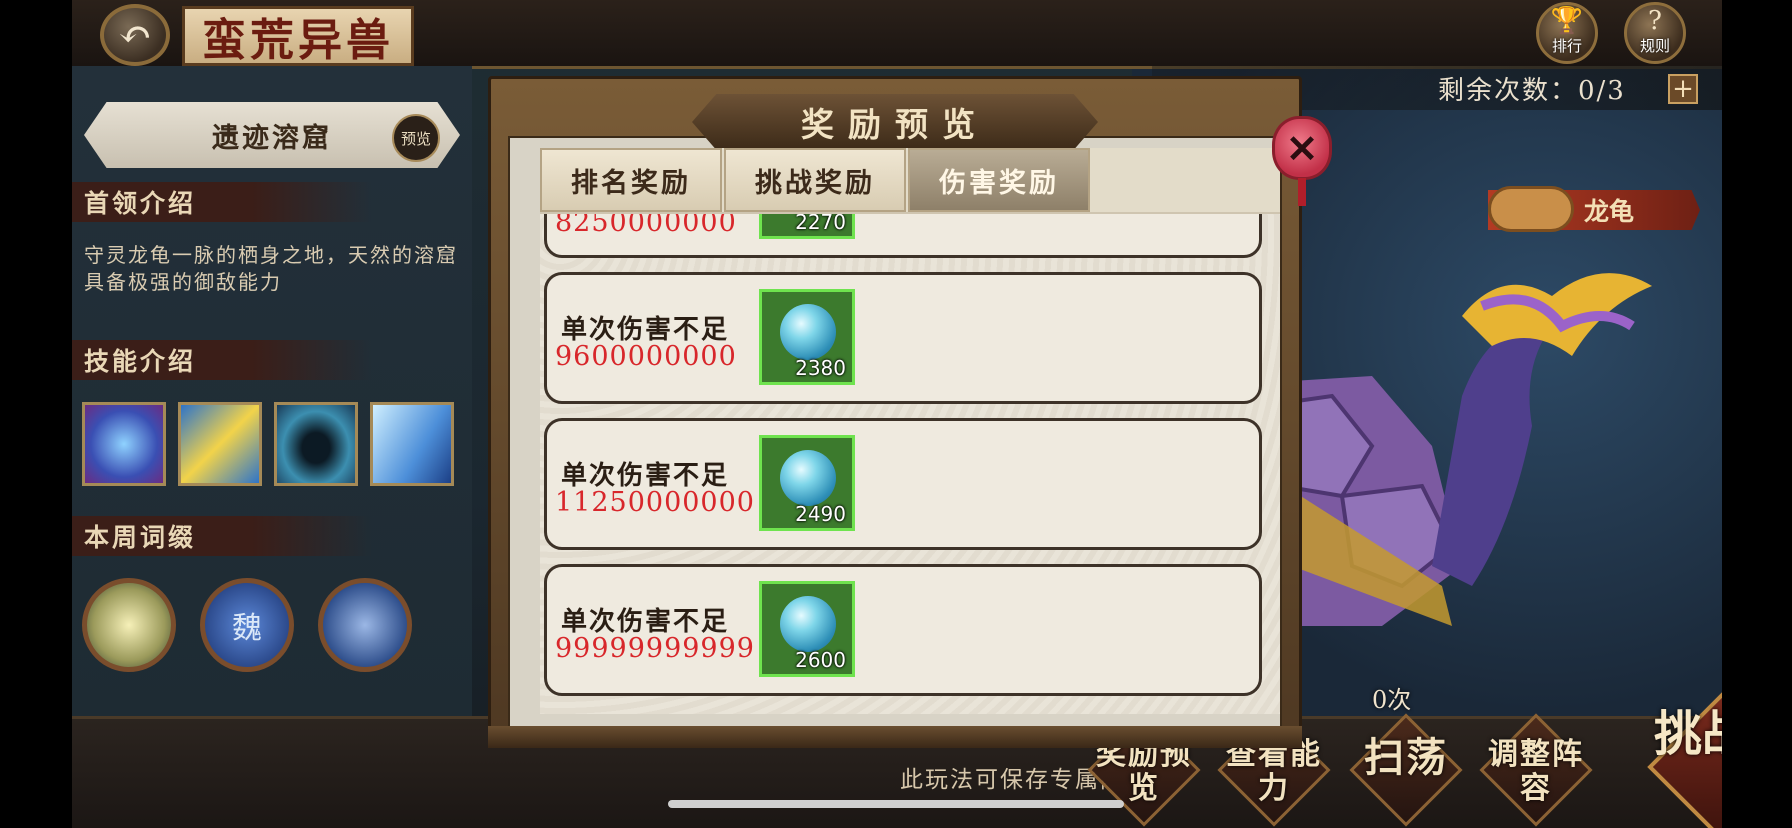 The height and width of the screenshot is (828, 1792). Describe the element at coordinates (140, 361) in the screenshot. I see `skills-heading-text: 技能介绍` at that location.